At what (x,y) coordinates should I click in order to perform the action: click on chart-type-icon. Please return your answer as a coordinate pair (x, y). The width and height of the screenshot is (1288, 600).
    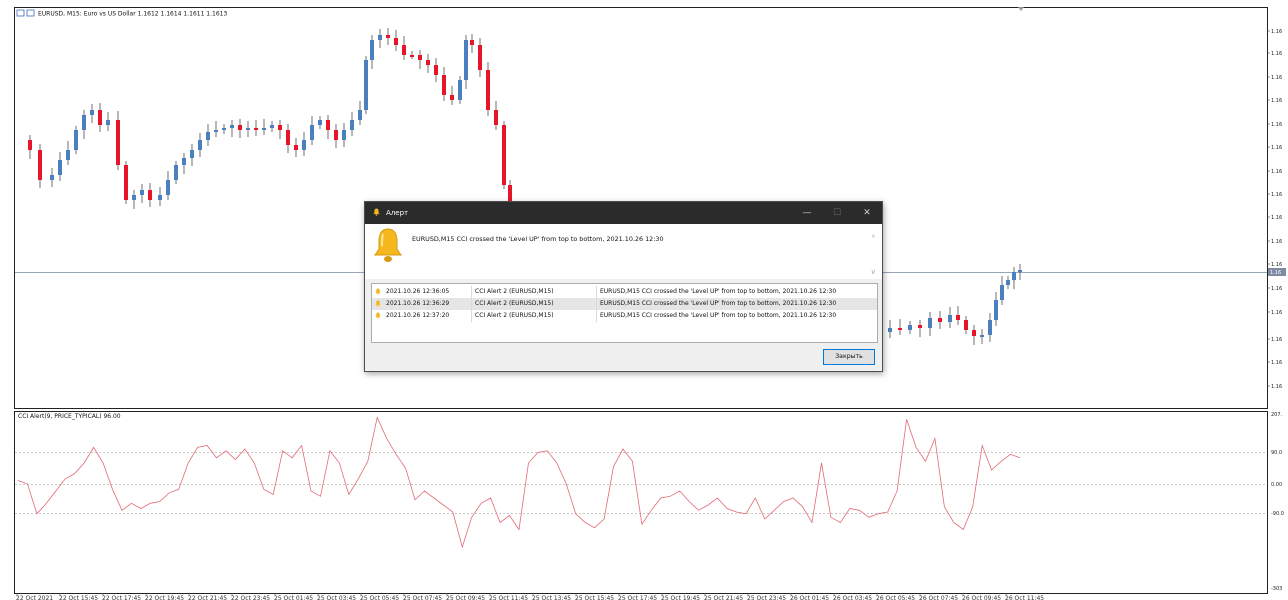
    Looking at the image, I should click on (30, 13).